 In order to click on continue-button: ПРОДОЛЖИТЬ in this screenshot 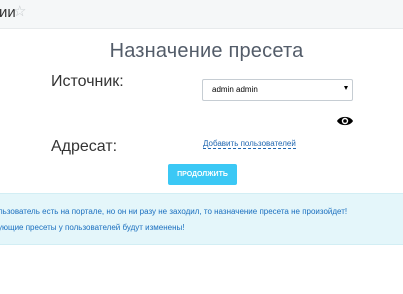, I will do `click(202, 174)`.